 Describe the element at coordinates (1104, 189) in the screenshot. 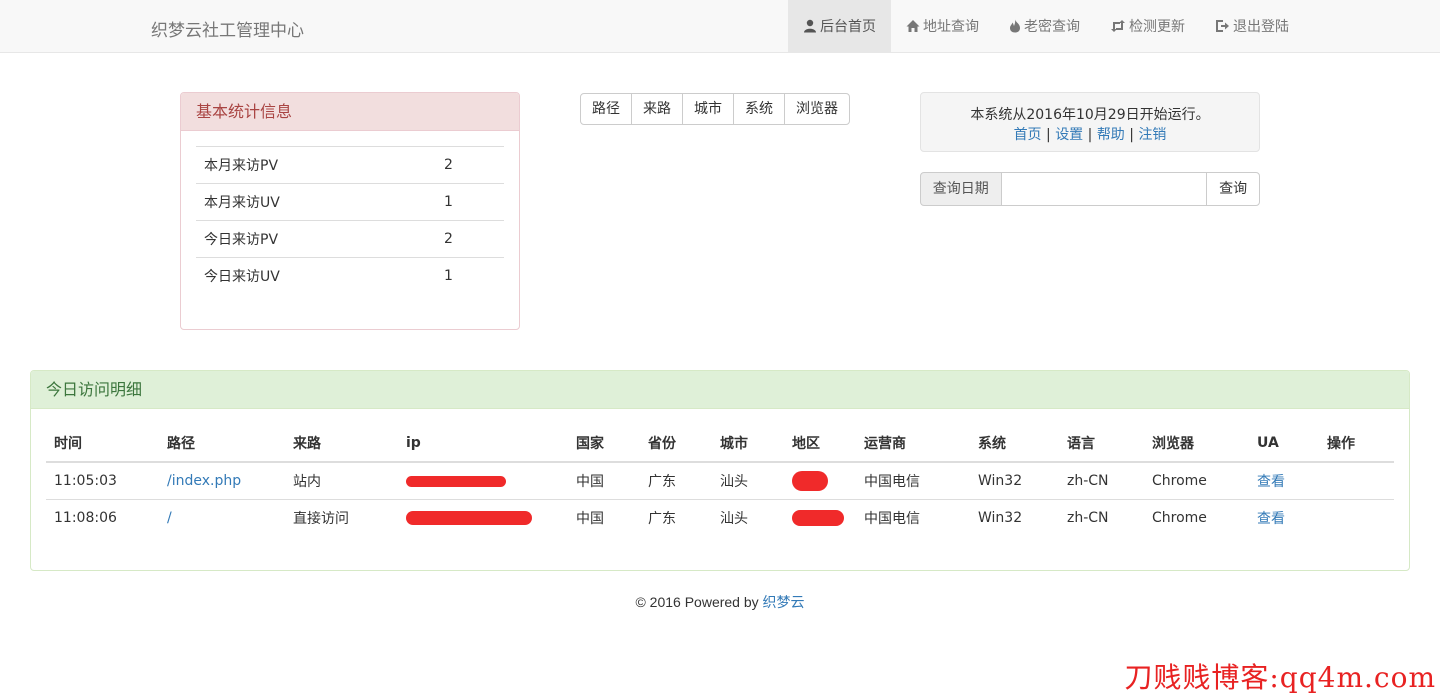

I see `query-date-input` at that location.